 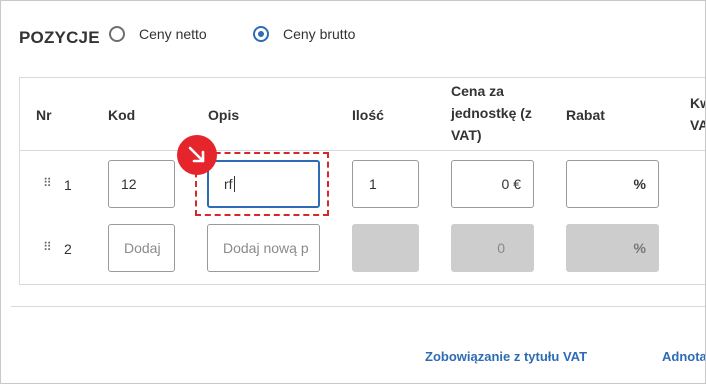 What do you see at coordinates (492, 184) in the screenshot?
I see `cena-input: 0 €` at bounding box center [492, 184].